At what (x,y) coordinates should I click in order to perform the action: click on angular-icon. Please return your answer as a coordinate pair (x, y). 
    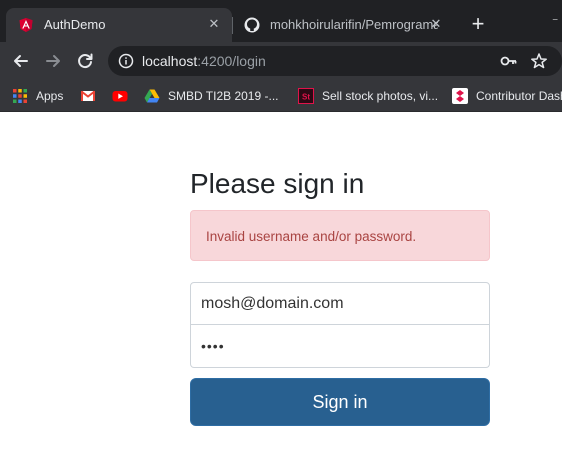
    Looking at the image, I should click on (26, 25).